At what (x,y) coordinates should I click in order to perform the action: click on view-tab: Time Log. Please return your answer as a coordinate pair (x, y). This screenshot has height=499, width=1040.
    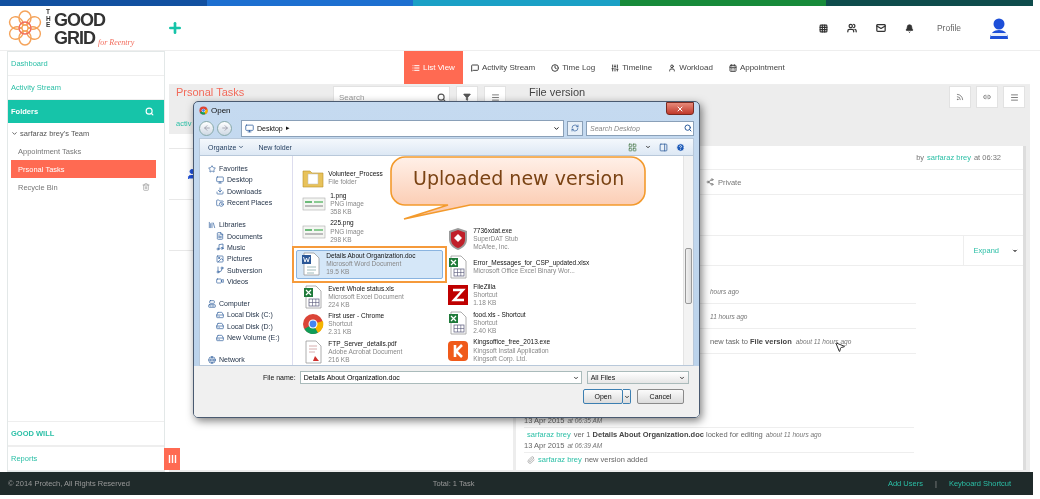
    Looking at the image, I should click on (573, 67).